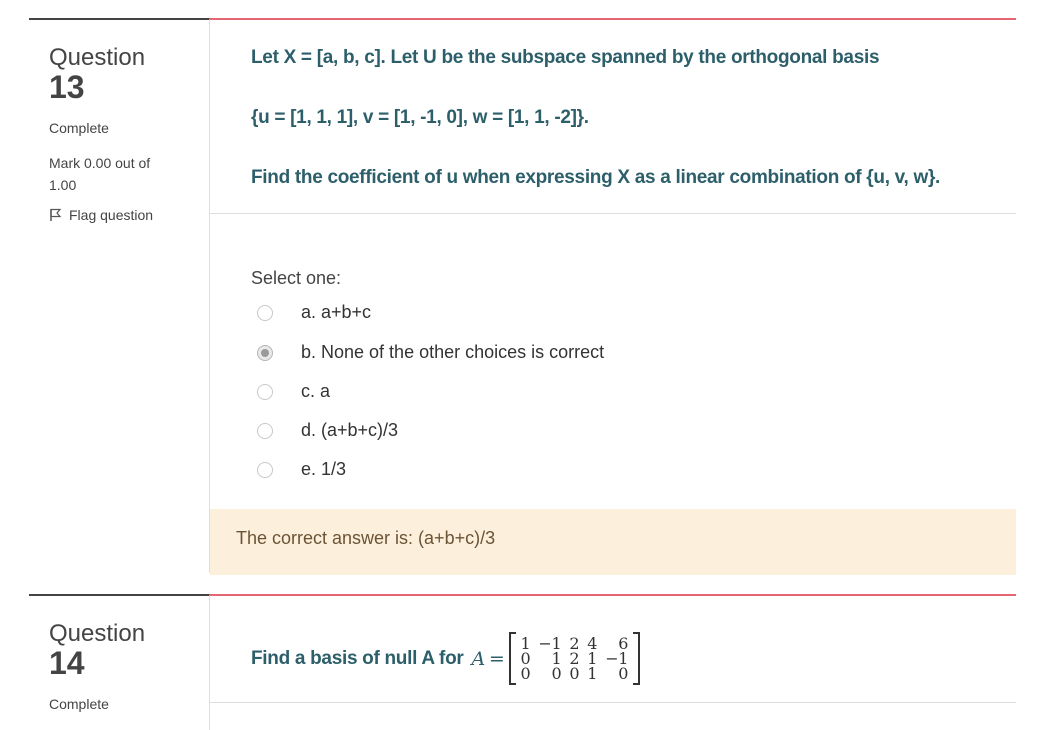  Describe the element at coordinates (453, 352) in the screenshot. I see `answer-option-label: b. None of the other choices is correct` at that location.